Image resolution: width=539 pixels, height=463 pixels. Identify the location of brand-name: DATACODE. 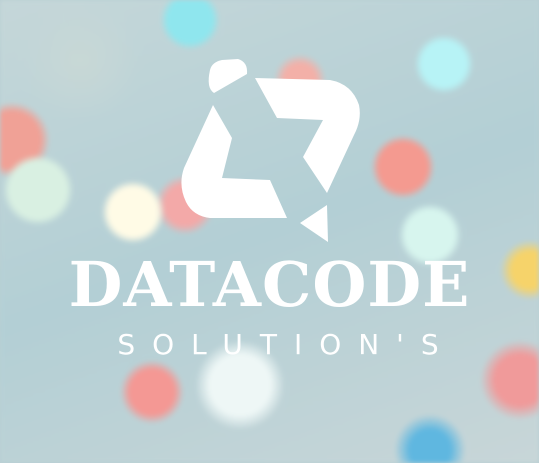
(269, 284).